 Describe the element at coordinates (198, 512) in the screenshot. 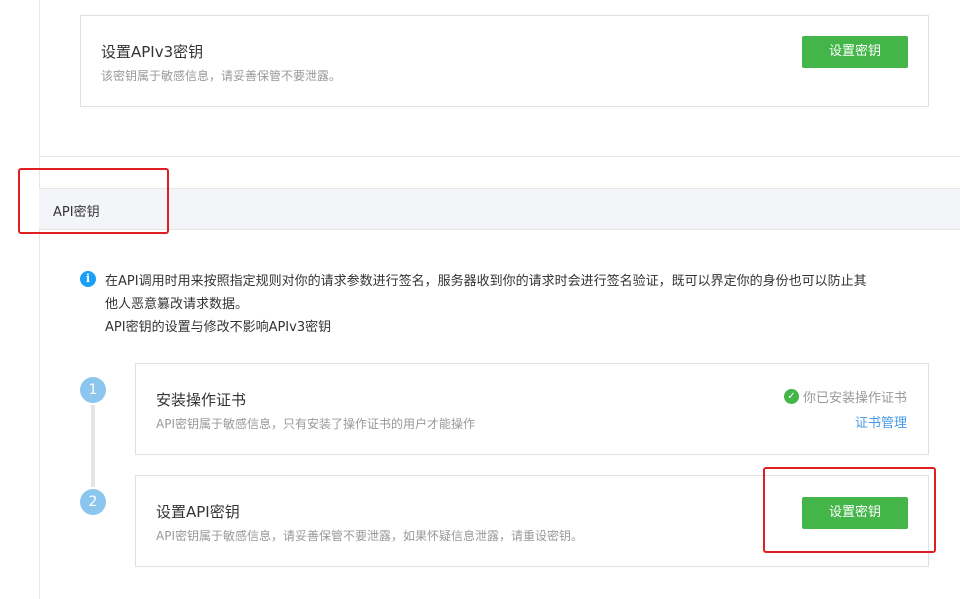

I see `step-2-title: 设置API密钥` at that location.